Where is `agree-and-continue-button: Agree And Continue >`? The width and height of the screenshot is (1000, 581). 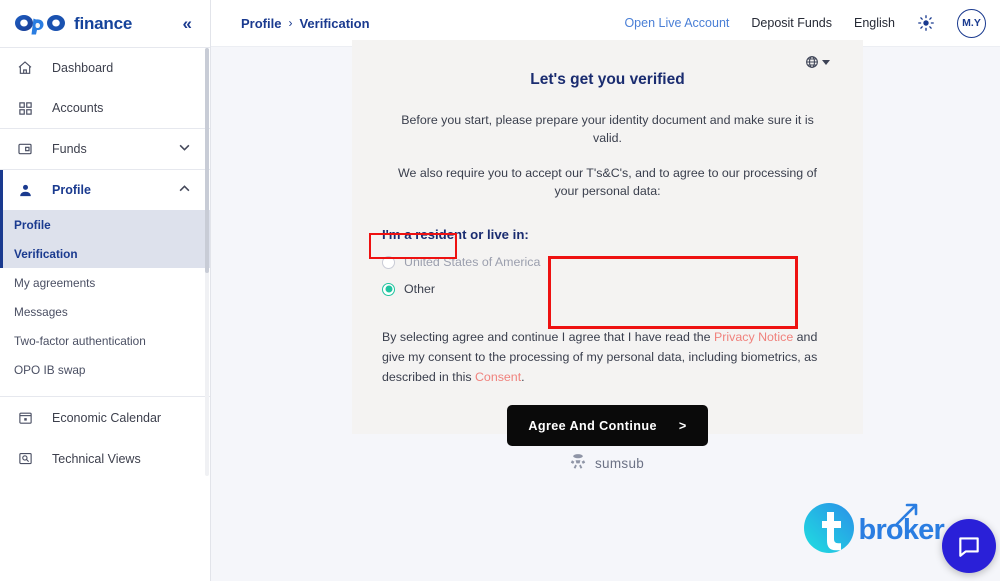 agree-and-continue-button: Agree And Continue > is located at coordinates (607, 426).